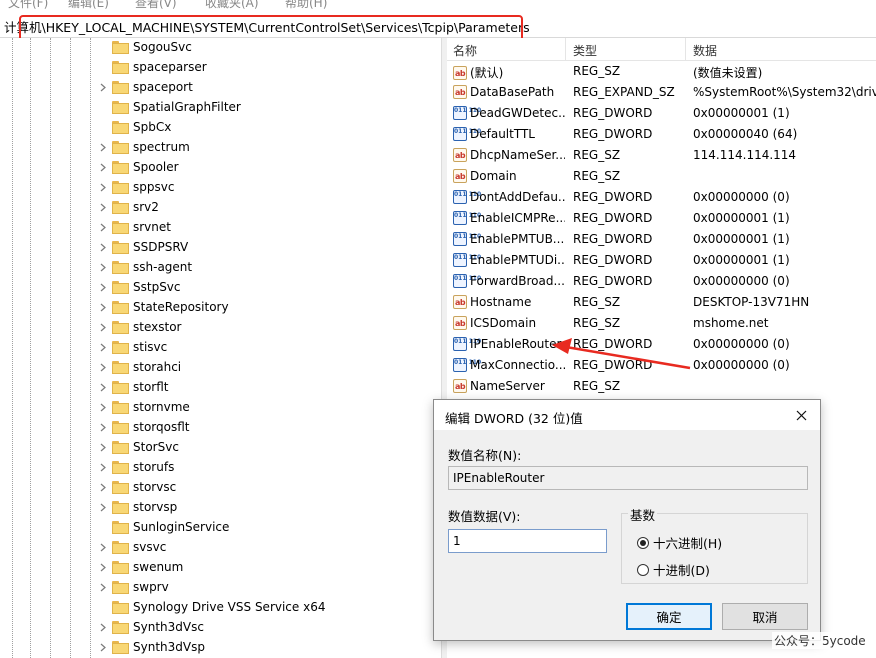  Describe the element at coordinates (661, 71) in the screenshot. I see `value-row: ab (默认) REG_SZ (数值未设置)` at that location.